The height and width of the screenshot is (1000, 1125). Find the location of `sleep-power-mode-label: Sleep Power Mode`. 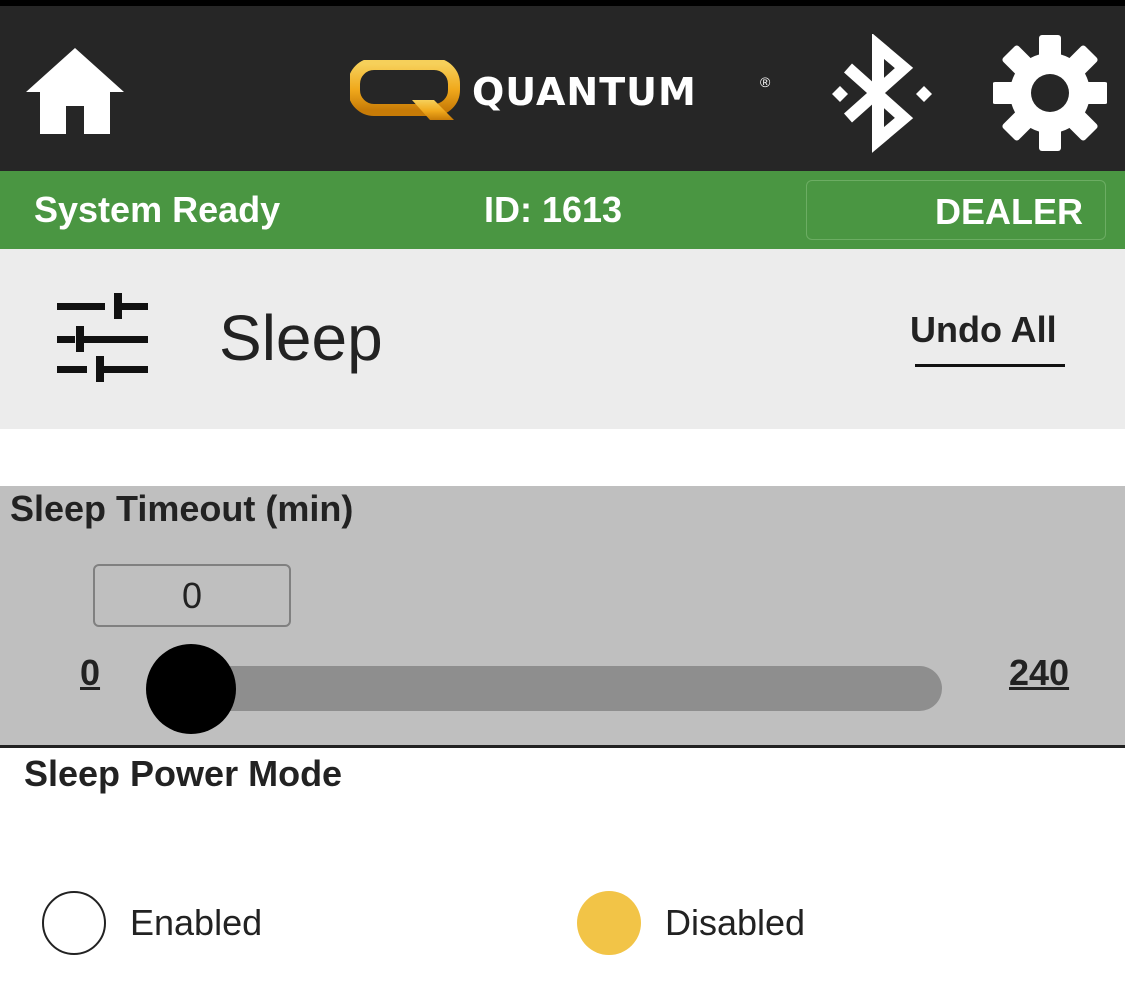

sleep-power-mode-label: Sleep Power Mode is located at coordinates (183, 773).